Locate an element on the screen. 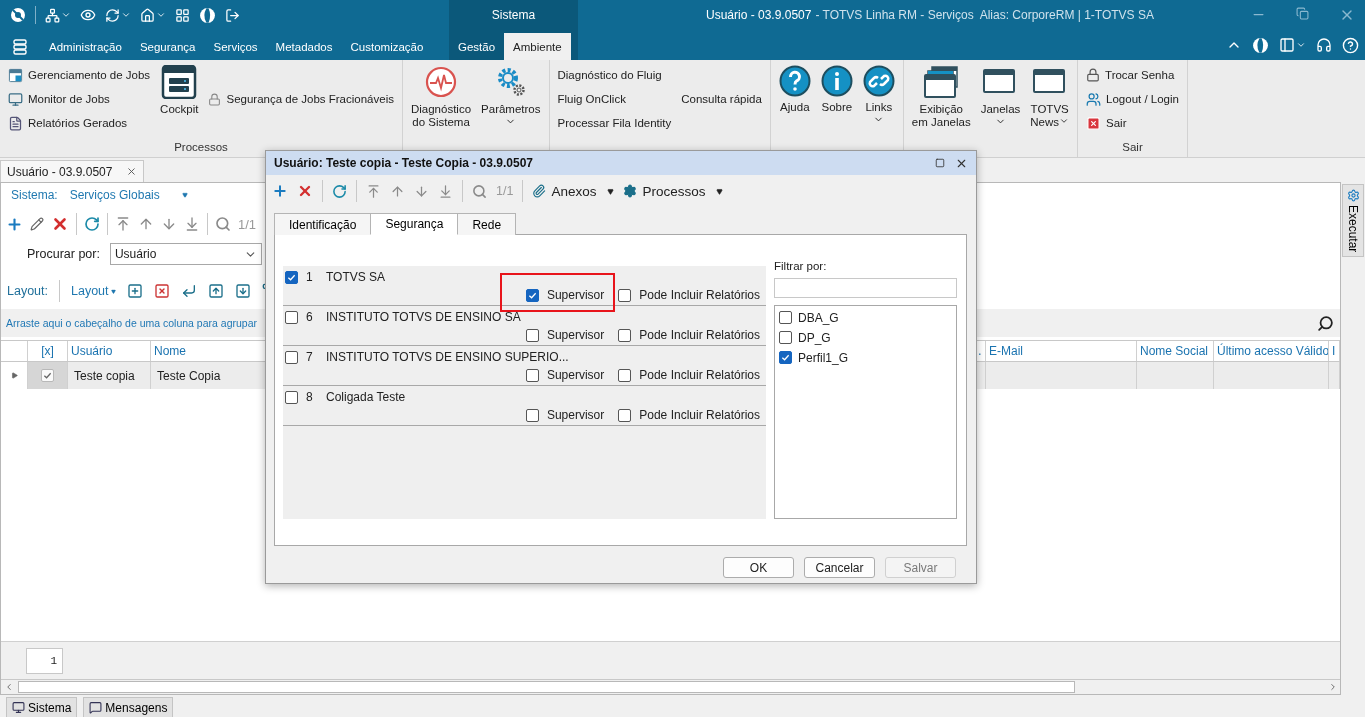 This screenshot has height=717, width=1365. home-menu-button is located at coordinates (153, 15).